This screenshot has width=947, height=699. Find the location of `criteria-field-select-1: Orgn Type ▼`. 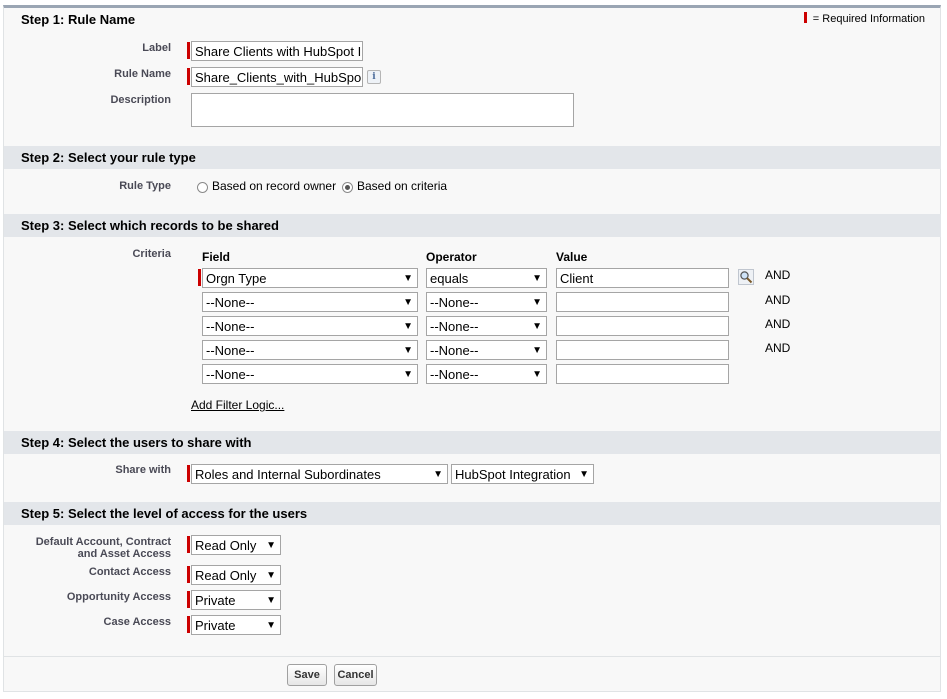

criteria-field-select-1: Orgn Type ▼ is located at coordinates (310, 278).